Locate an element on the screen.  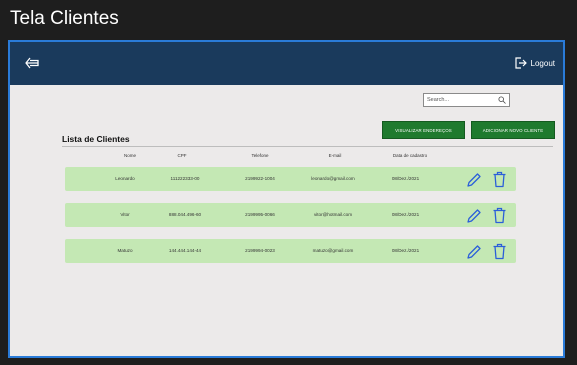
window-title: Tela Clientes is located at coordinates (64, 18).